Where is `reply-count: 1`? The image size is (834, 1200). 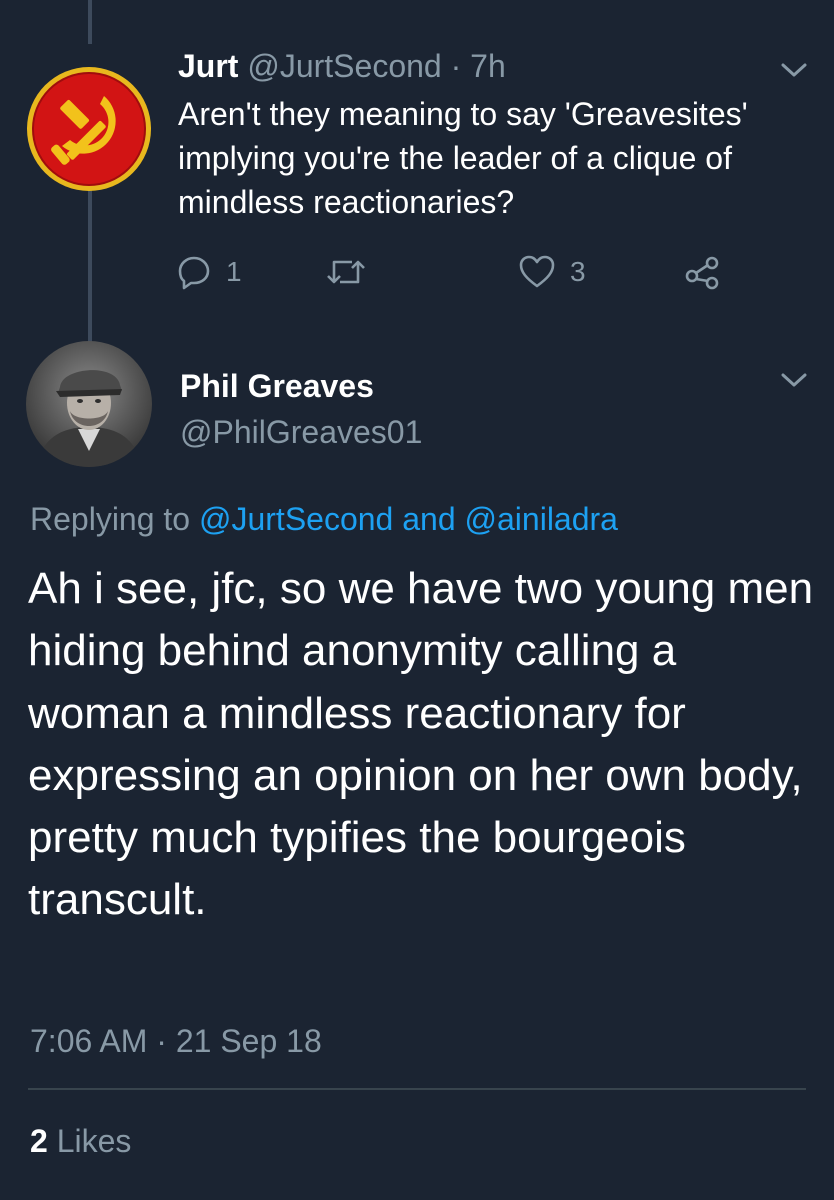 reply-count: 1 is located at coordinates (234, 271).